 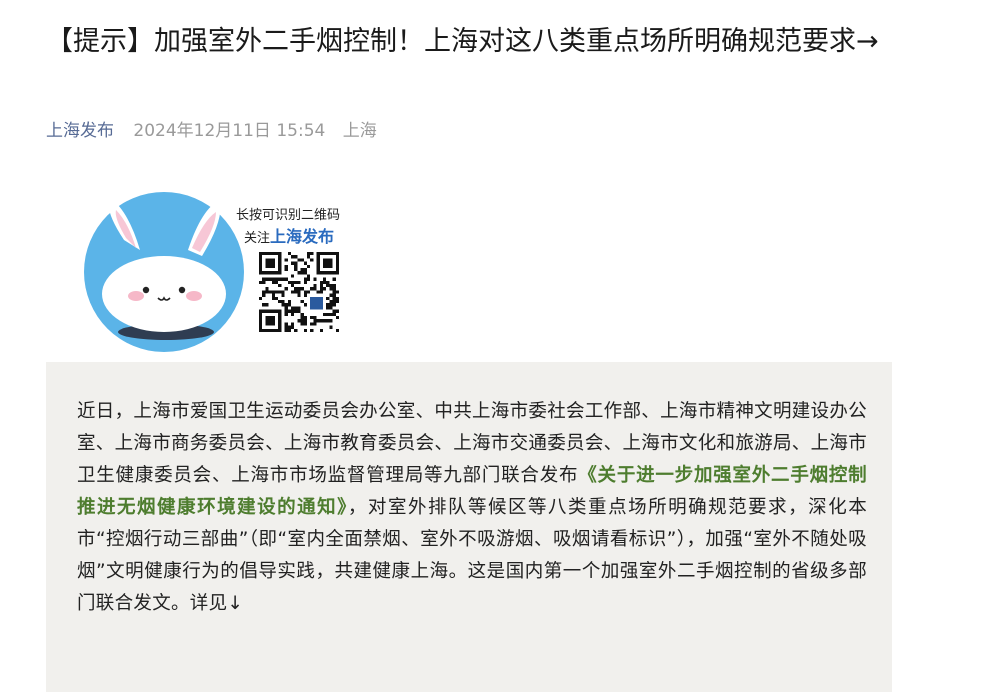 I want to click on qr-follow-text: 关注上海发布, so click(x=289, y=235).